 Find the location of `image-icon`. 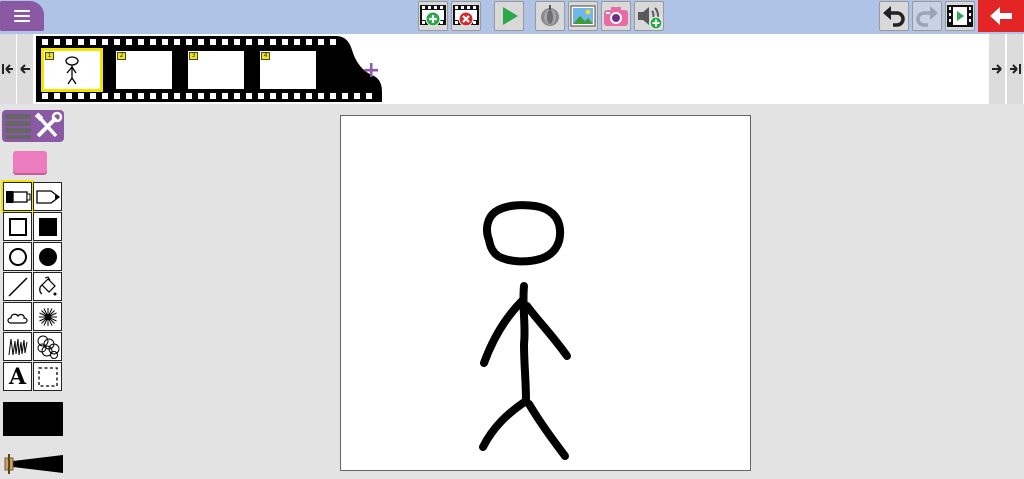

image-icon is located at coordinates (583, 16).